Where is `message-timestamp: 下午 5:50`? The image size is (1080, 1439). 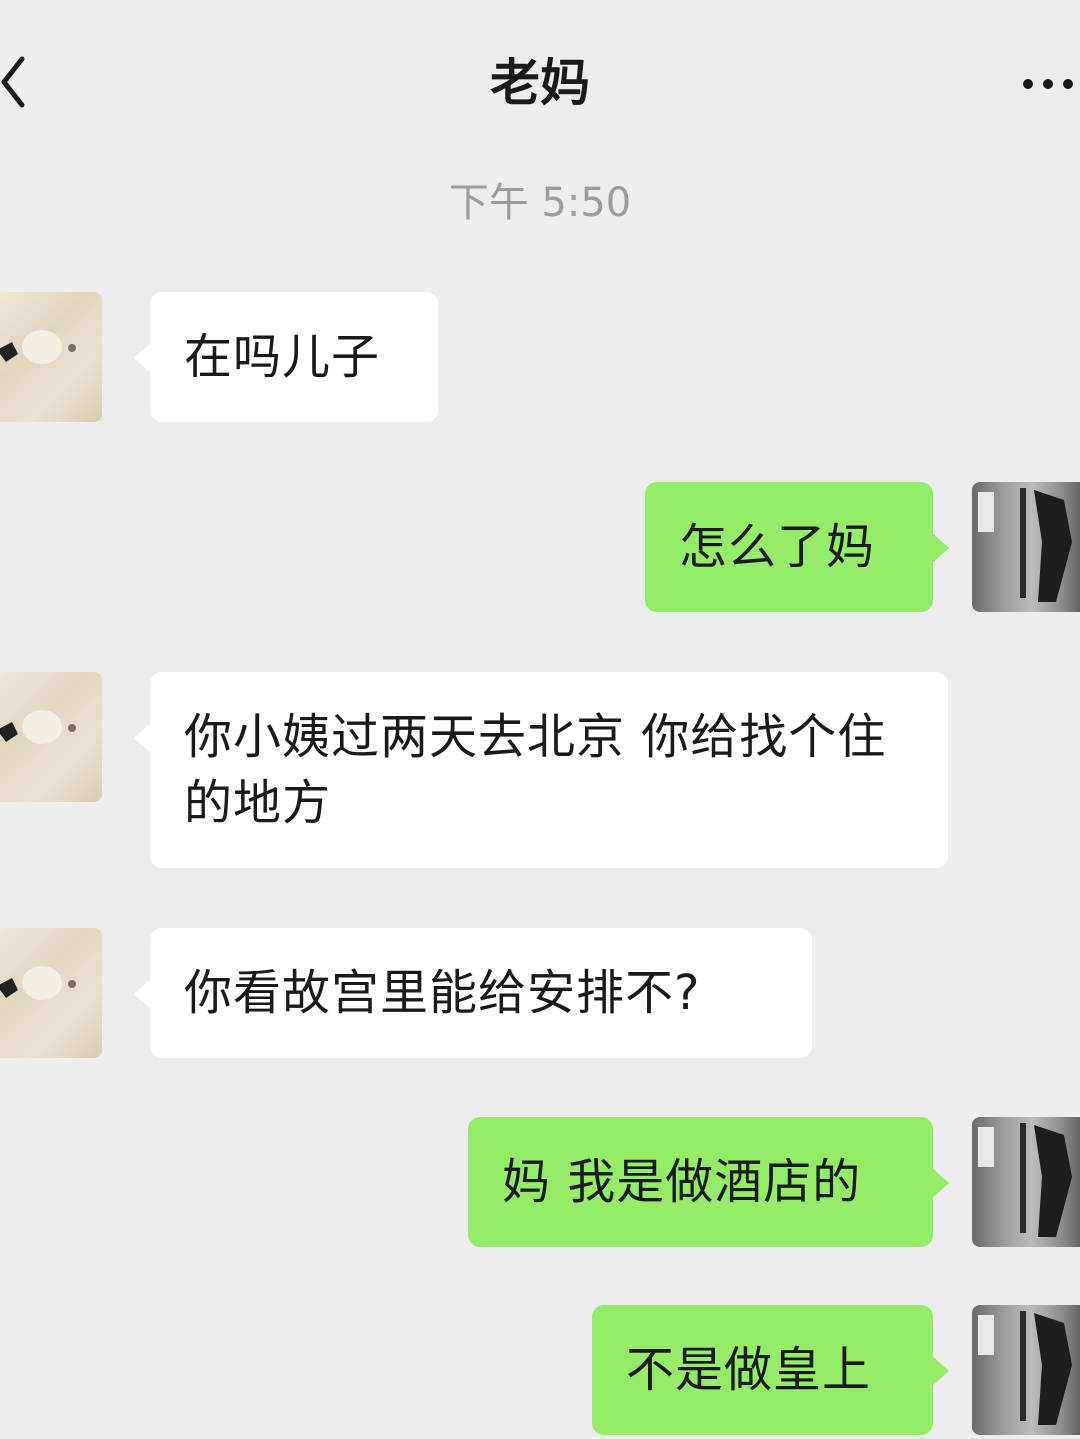
message-timestamp: 下午 5:50 is located at coordinates (540, 203).